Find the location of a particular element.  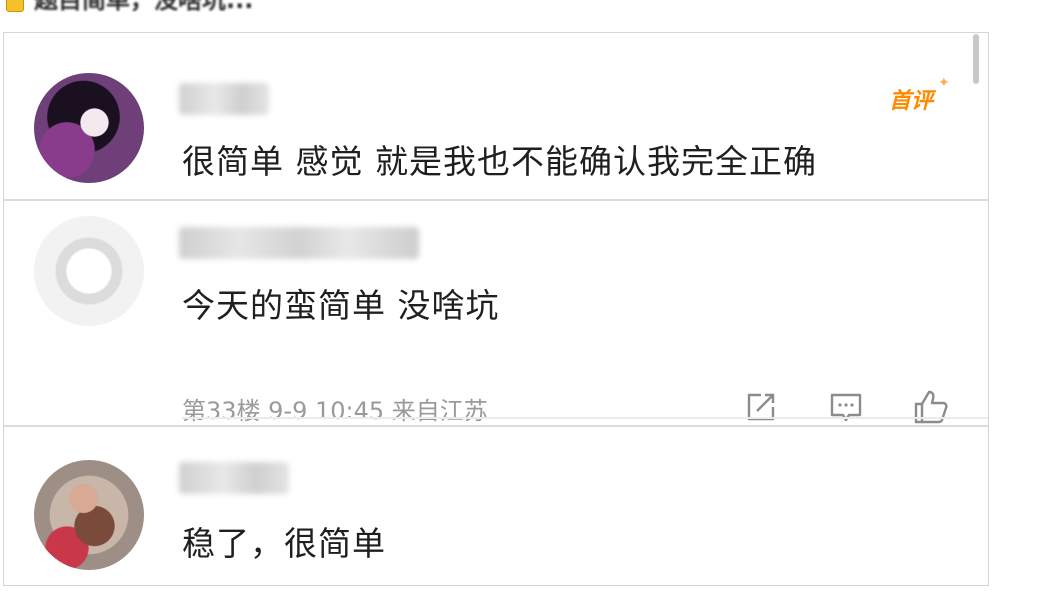

comment-text: 今天的蛮简单 没啥坑 is located at coordinates (341, 305).